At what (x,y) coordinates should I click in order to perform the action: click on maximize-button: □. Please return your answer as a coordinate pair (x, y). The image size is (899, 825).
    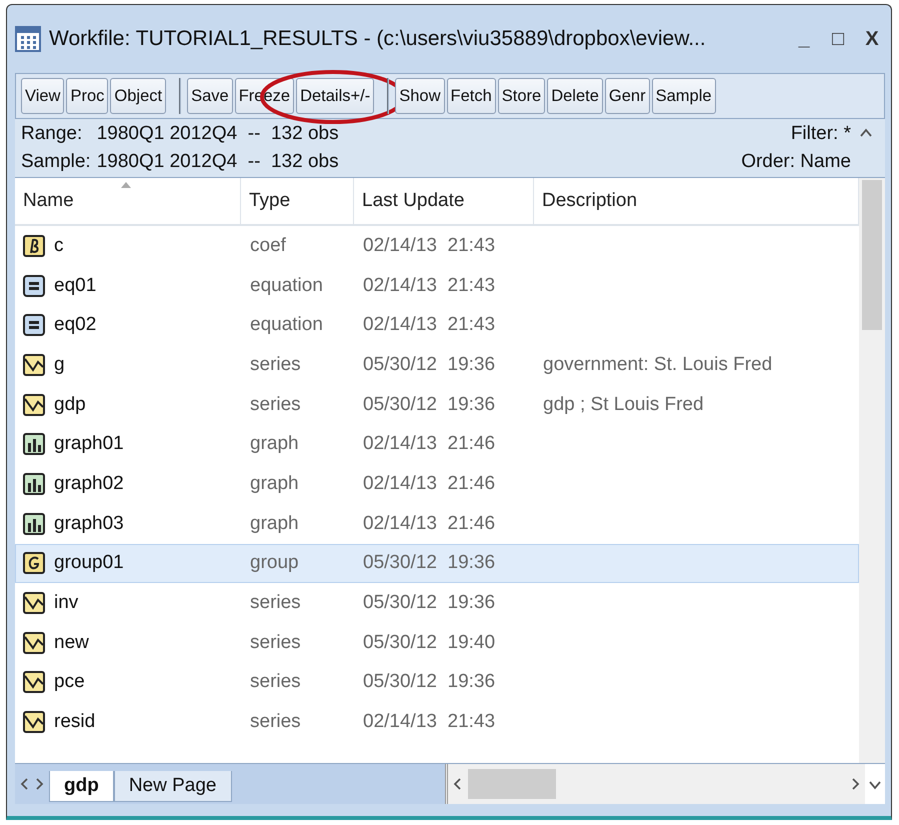
    Looking at the image, I should click on (838, 39).